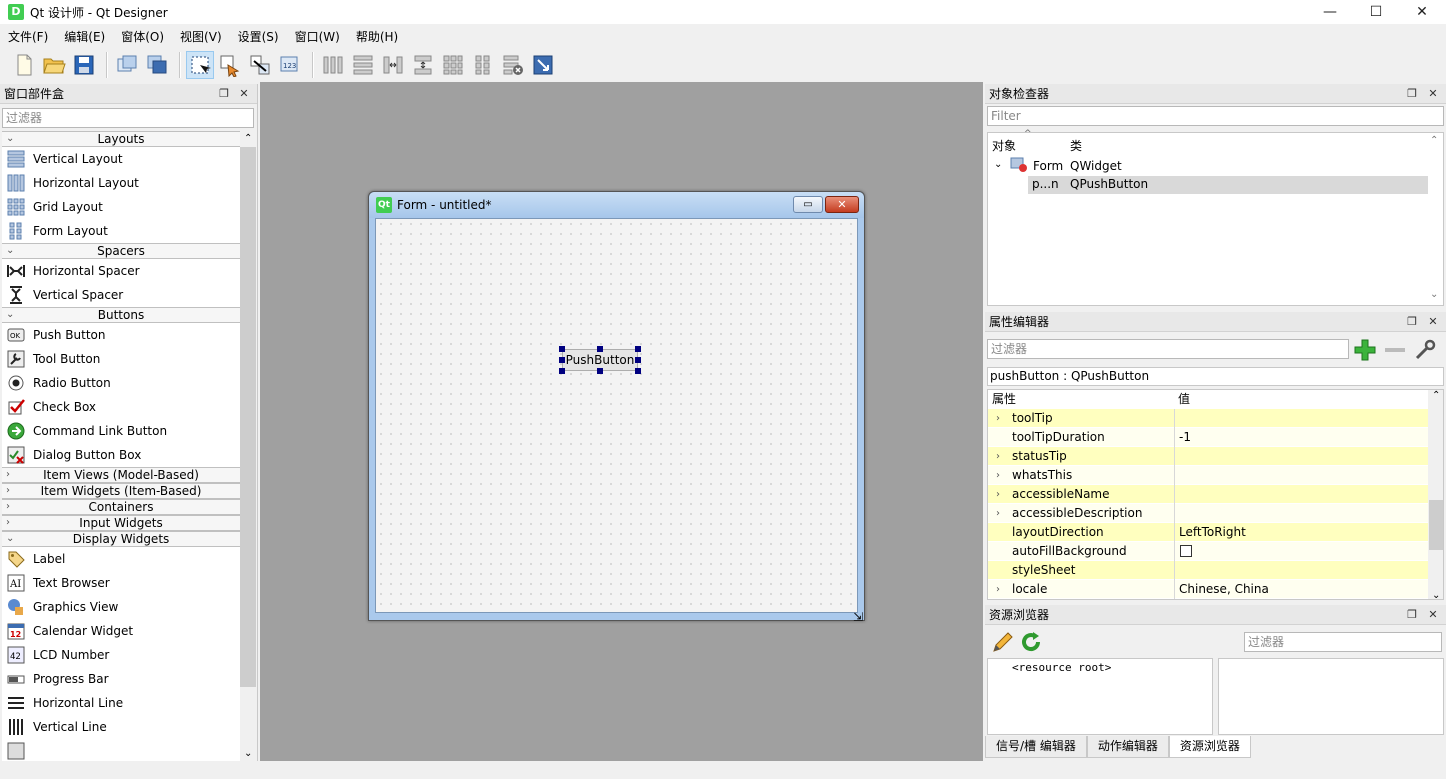  I want to click on widget-vertical-line: Vertical Line, so click(121, 727).